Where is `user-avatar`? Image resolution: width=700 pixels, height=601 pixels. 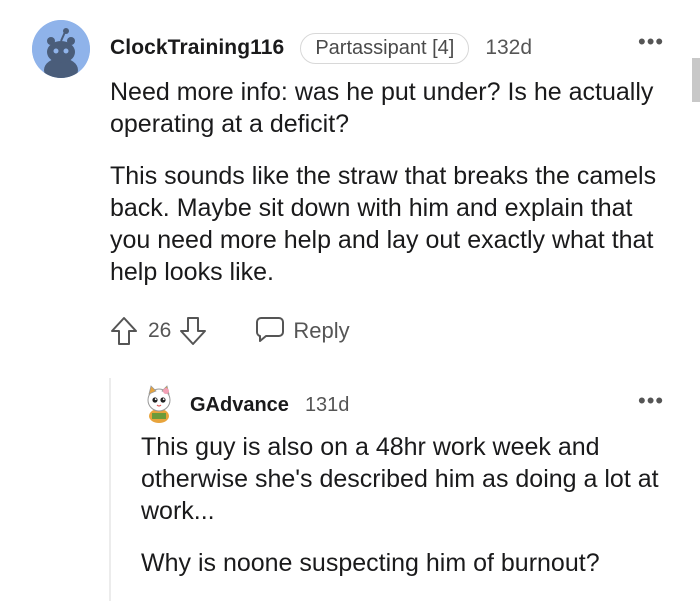 user-avatar is located at coordinates (61, 49).